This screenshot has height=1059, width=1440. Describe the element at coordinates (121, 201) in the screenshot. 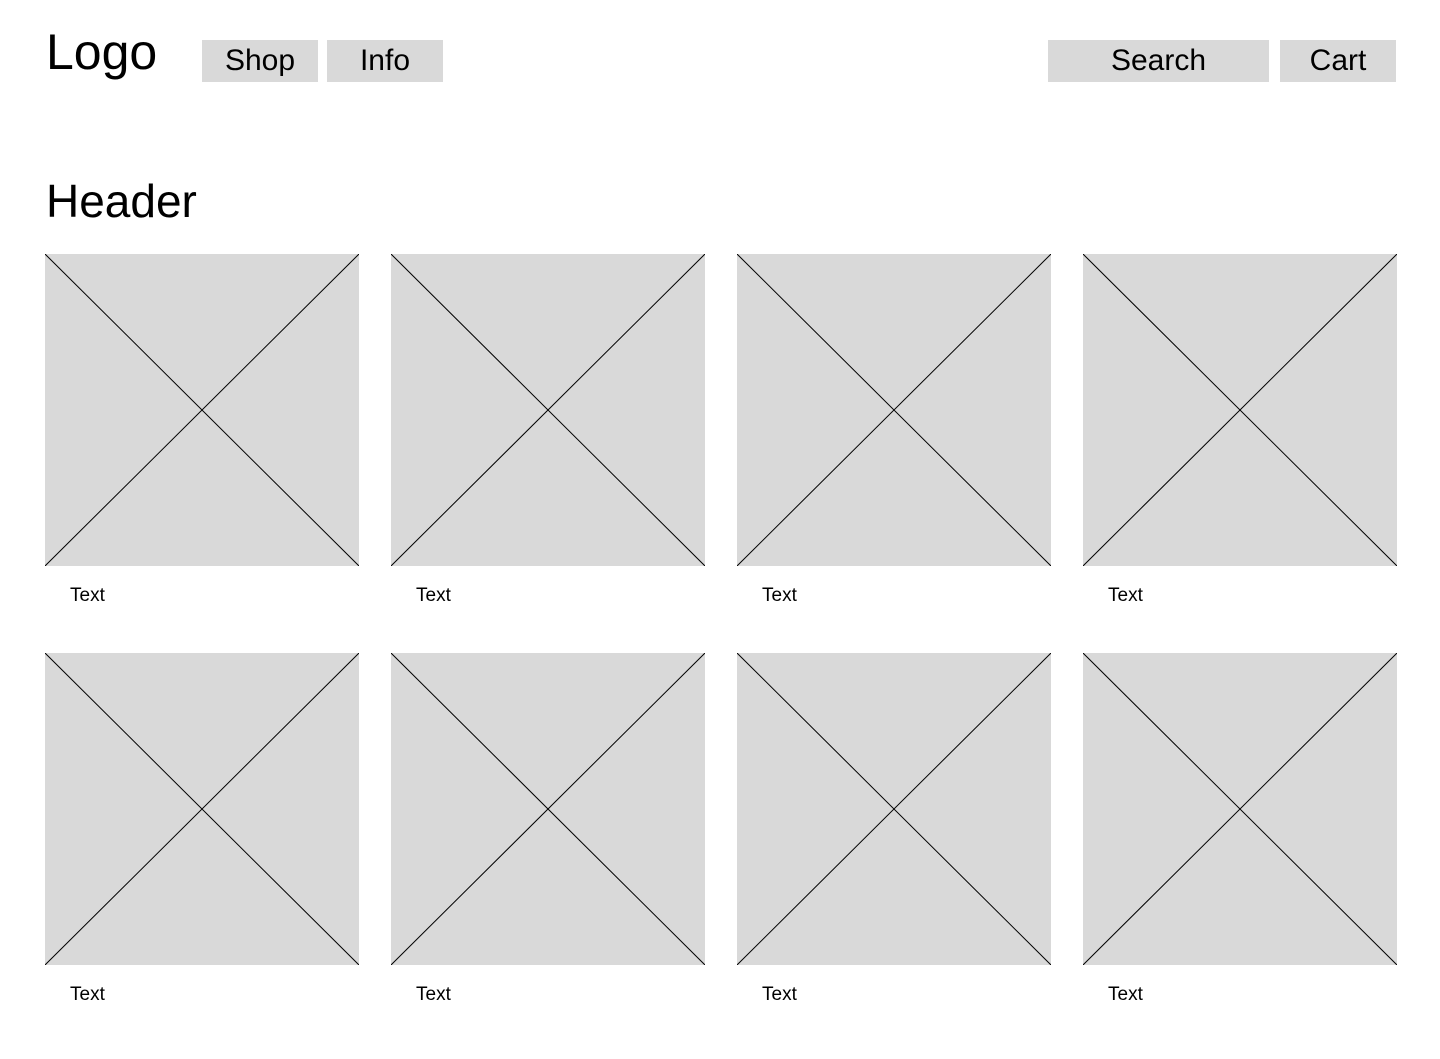

I see `page-header: Header` at that location.